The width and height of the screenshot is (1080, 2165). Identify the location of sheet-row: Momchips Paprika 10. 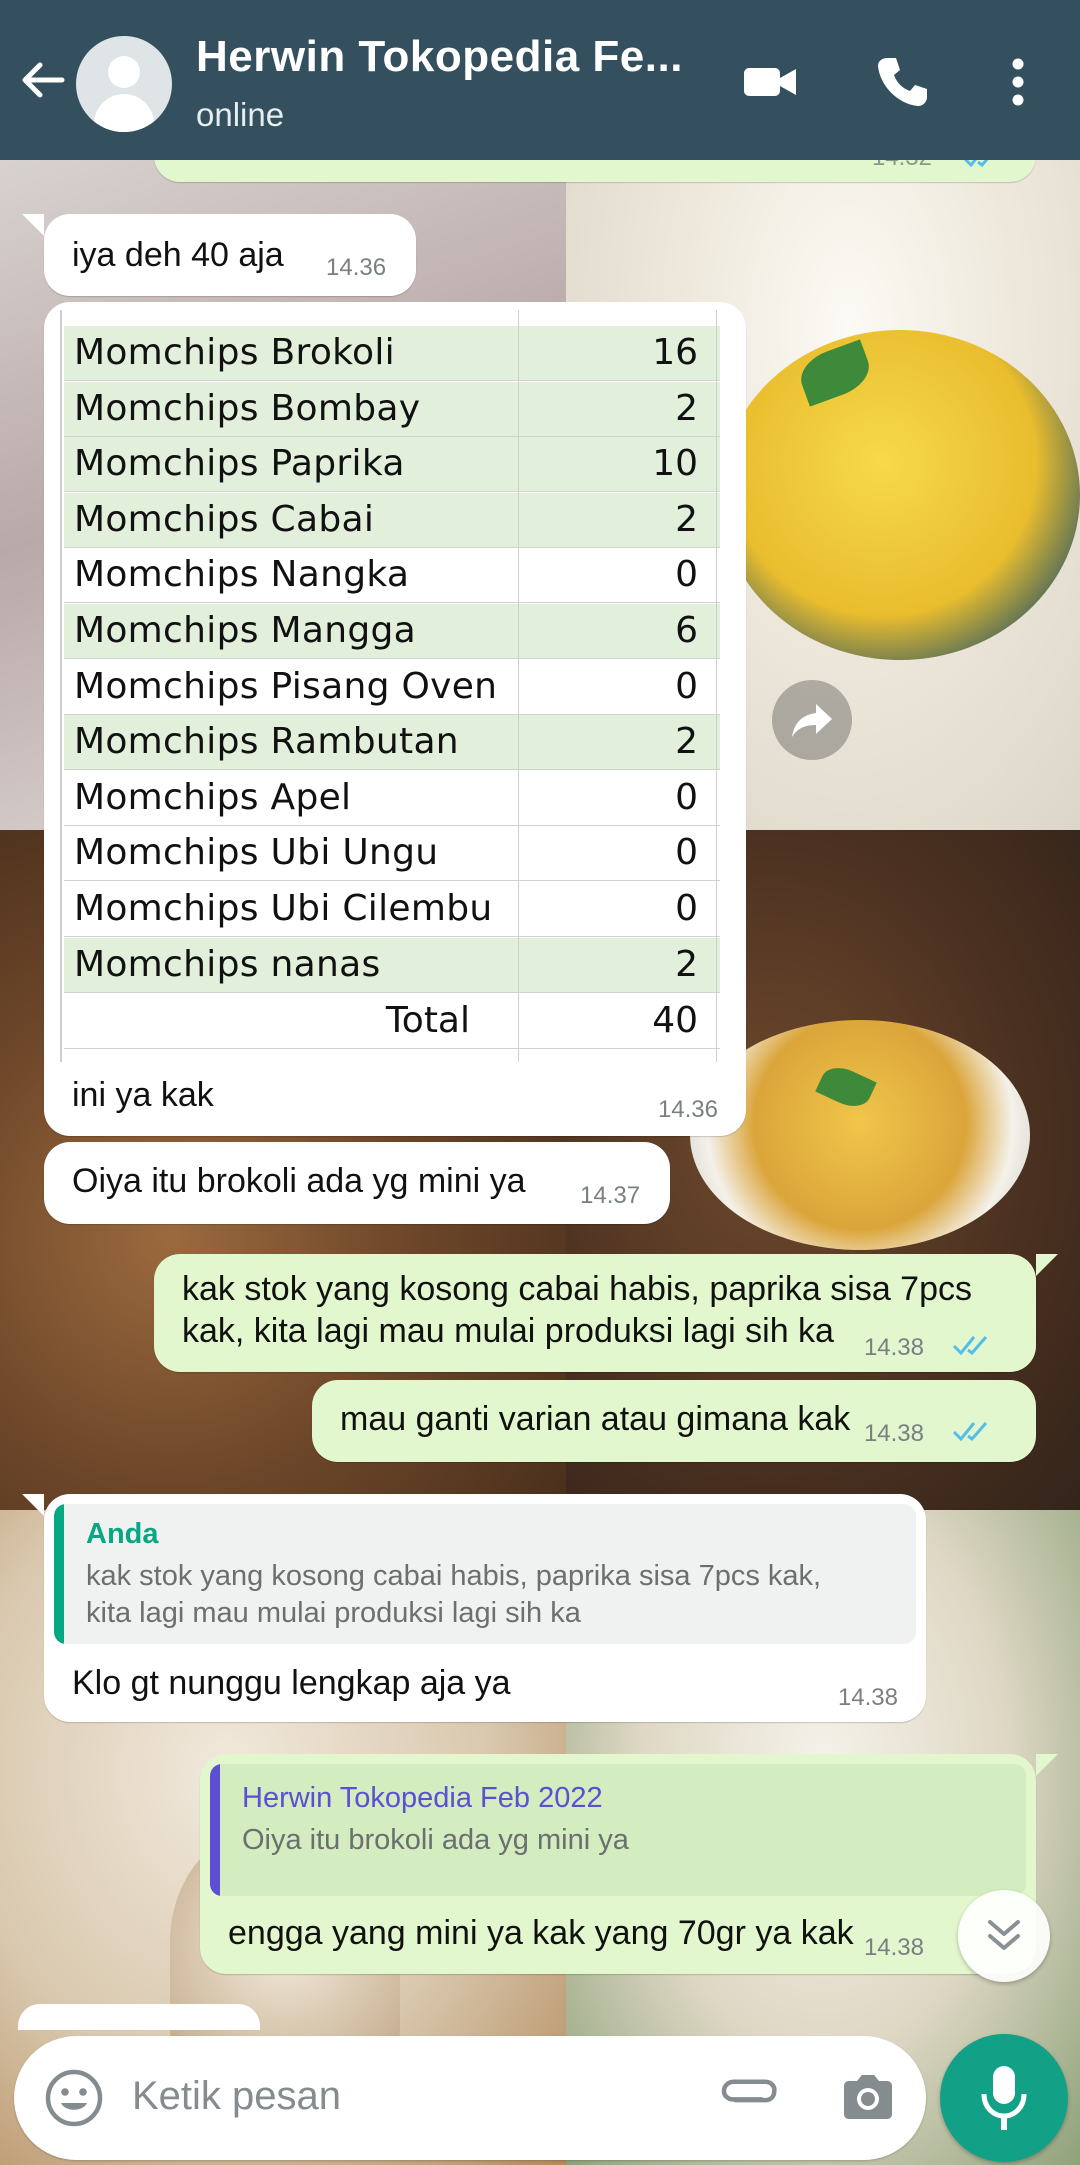
(392, 465).